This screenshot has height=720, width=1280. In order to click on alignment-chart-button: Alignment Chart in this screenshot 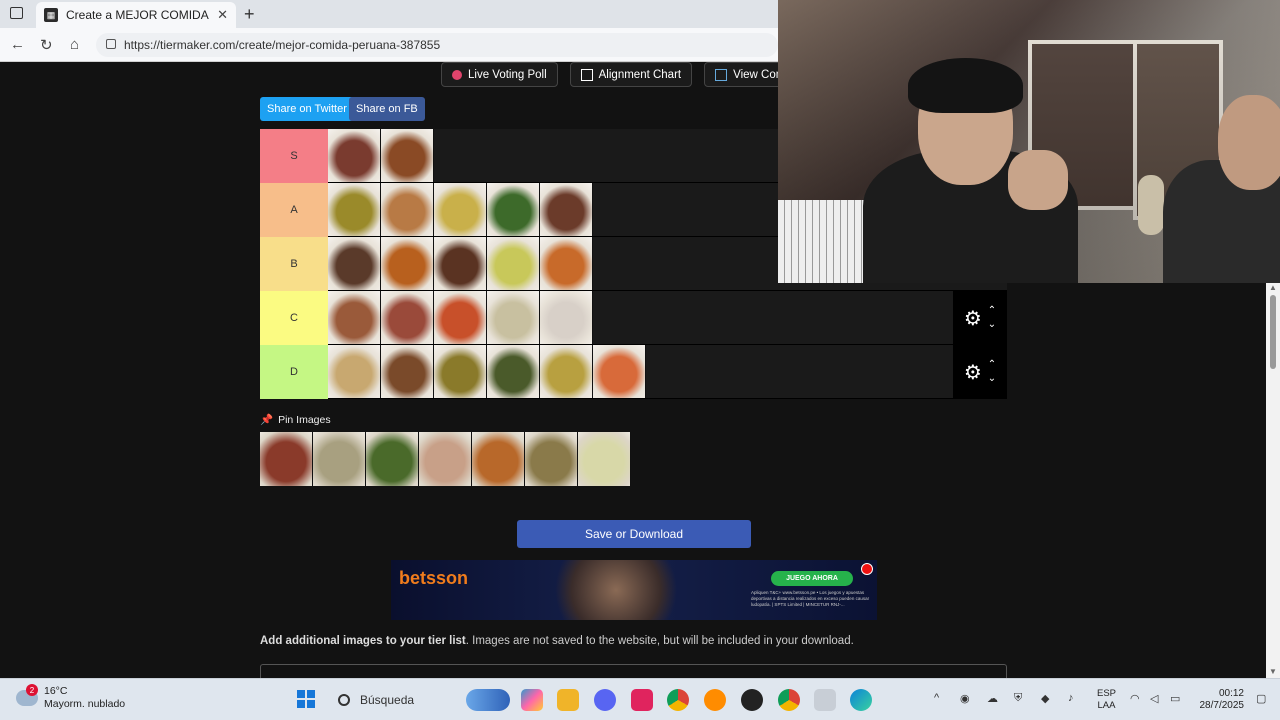, I will do `click(631, 74)`.